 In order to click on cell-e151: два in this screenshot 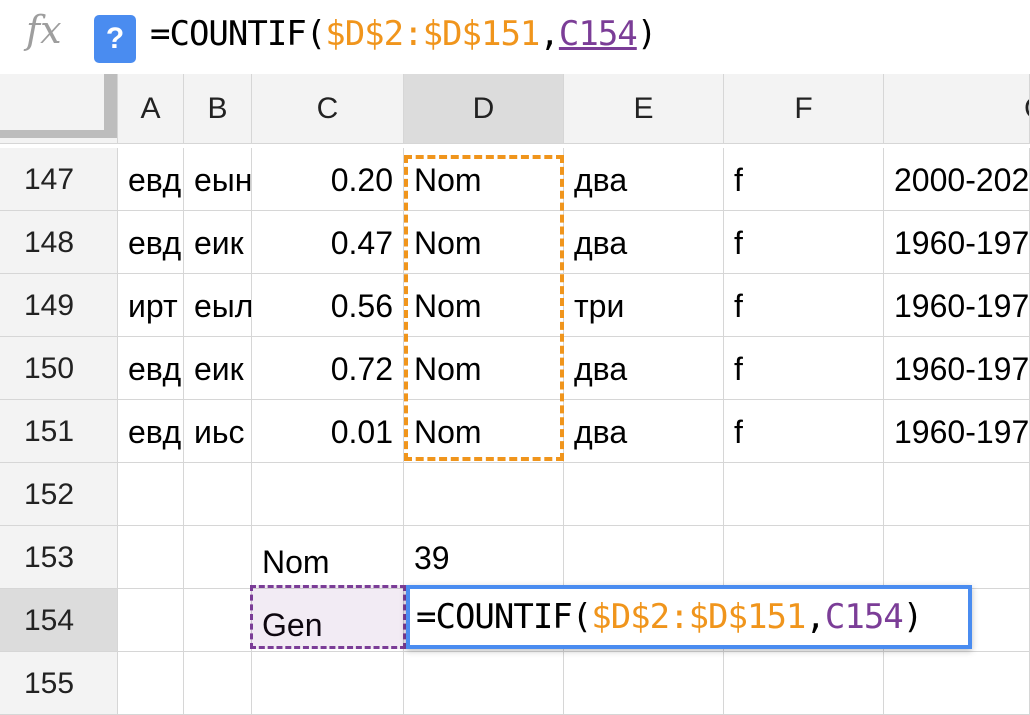, I will do `click(644, 431)`.